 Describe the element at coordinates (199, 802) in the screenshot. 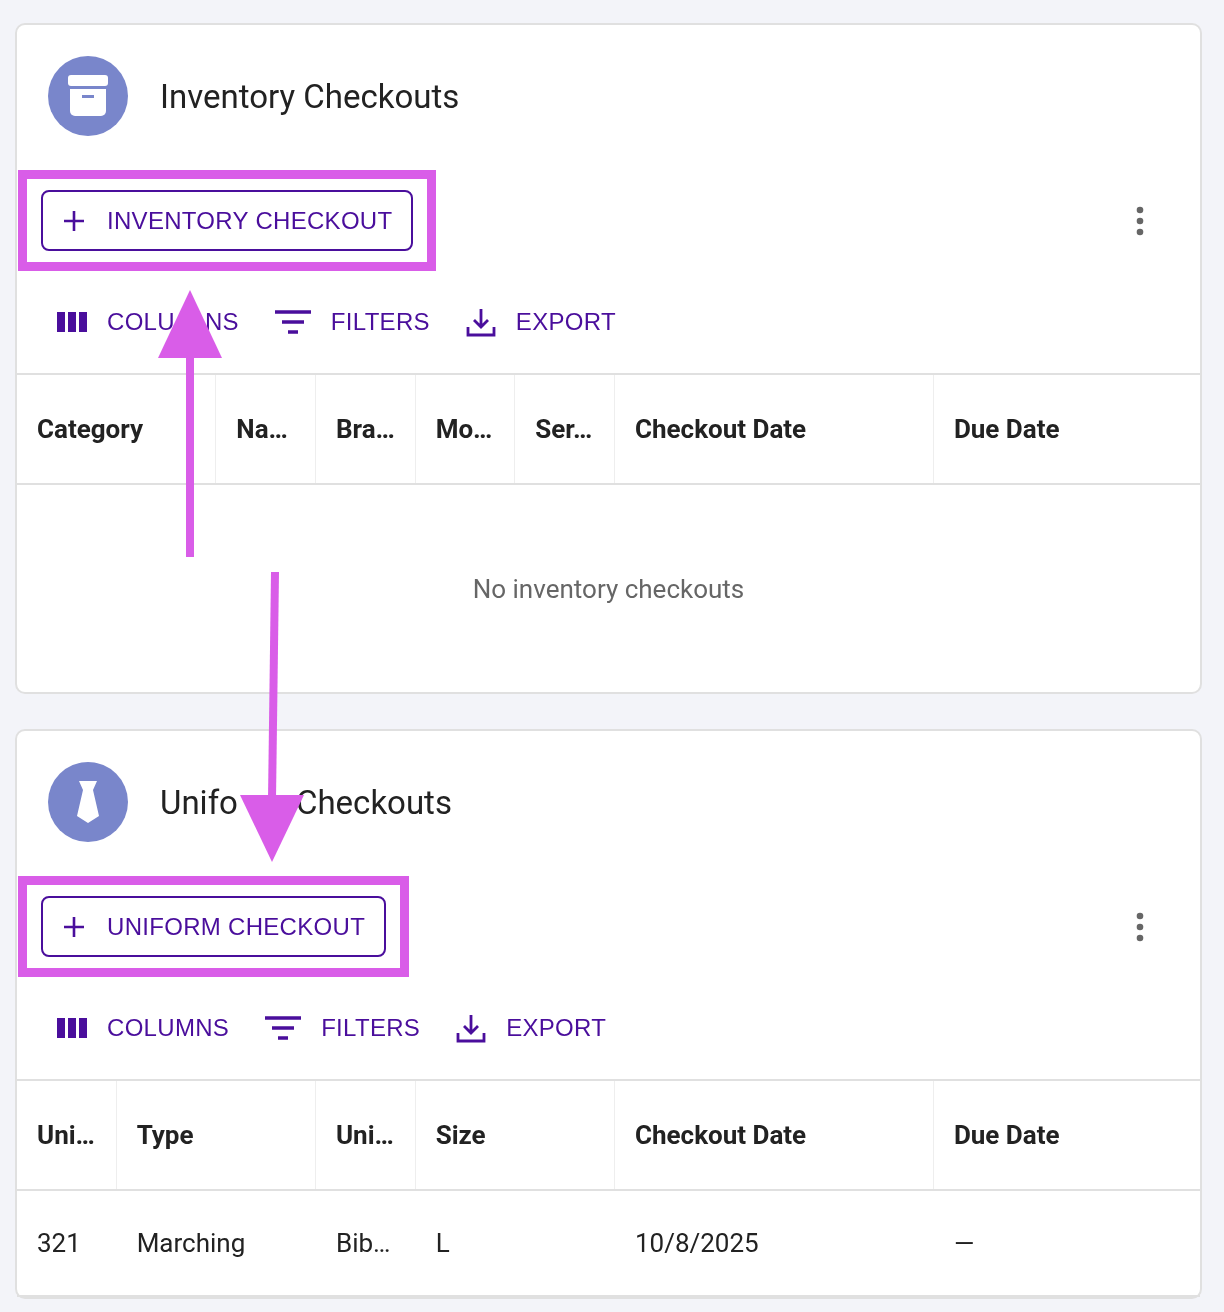

I see `card-title: Unifo` at that location.